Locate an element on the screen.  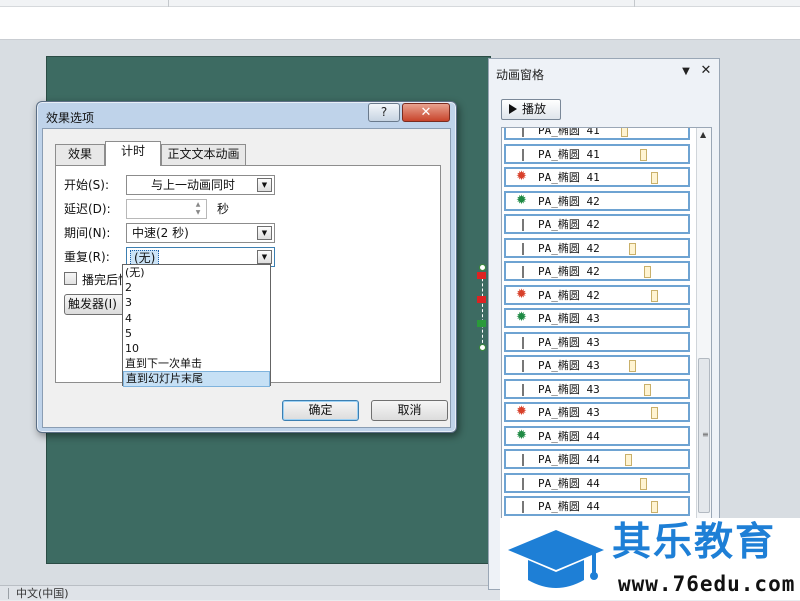
animation-list-item: ✹ PA_椭圆 41 is located at coordinates (597, 177).